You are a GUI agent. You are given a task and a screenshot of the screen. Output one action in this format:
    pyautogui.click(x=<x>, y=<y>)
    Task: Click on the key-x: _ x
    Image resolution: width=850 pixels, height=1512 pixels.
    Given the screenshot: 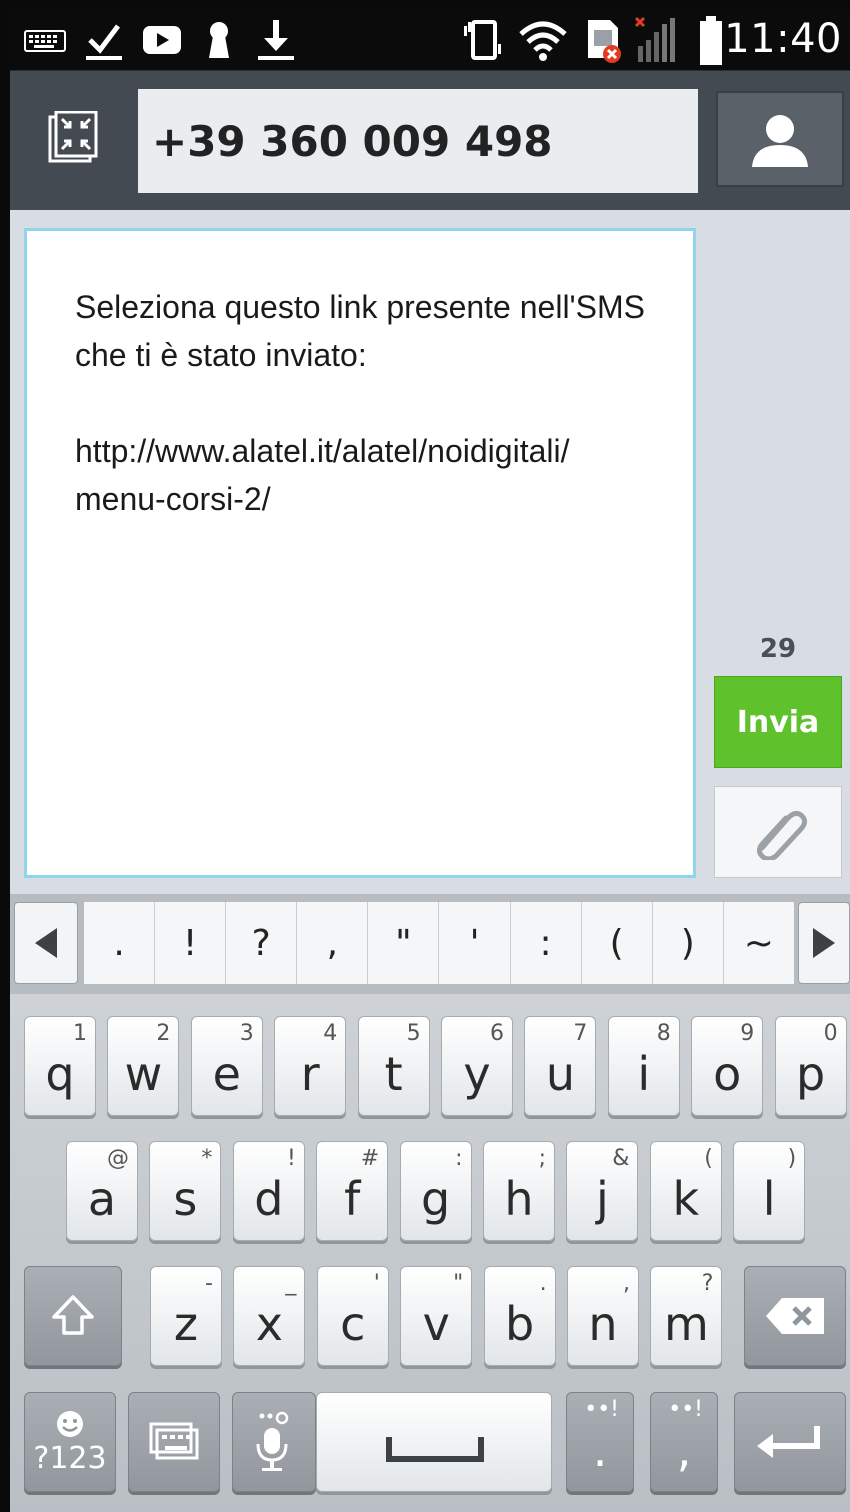 What is the action you would take?
    pyautogui.click(x=269, y=1316)
    